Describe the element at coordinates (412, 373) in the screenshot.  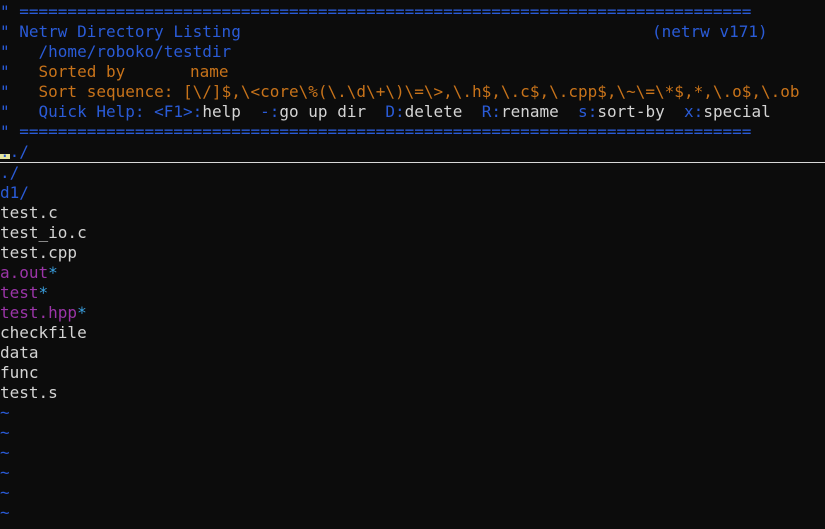
I see `entry-file-func: func` at that location.